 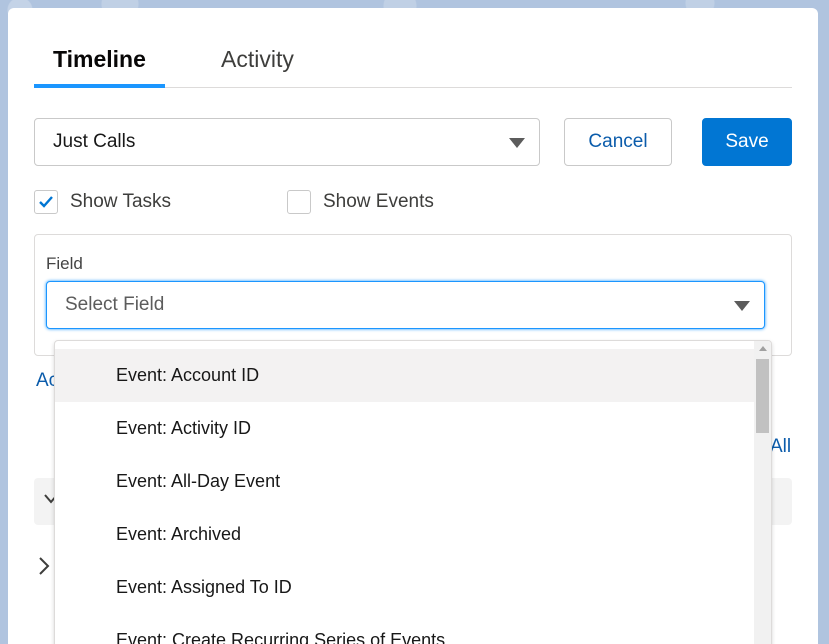 What do you see at coordinates (257, 66) in the screenshot?
I see `tab-activity: Activity` at bounding box center [257, 66].